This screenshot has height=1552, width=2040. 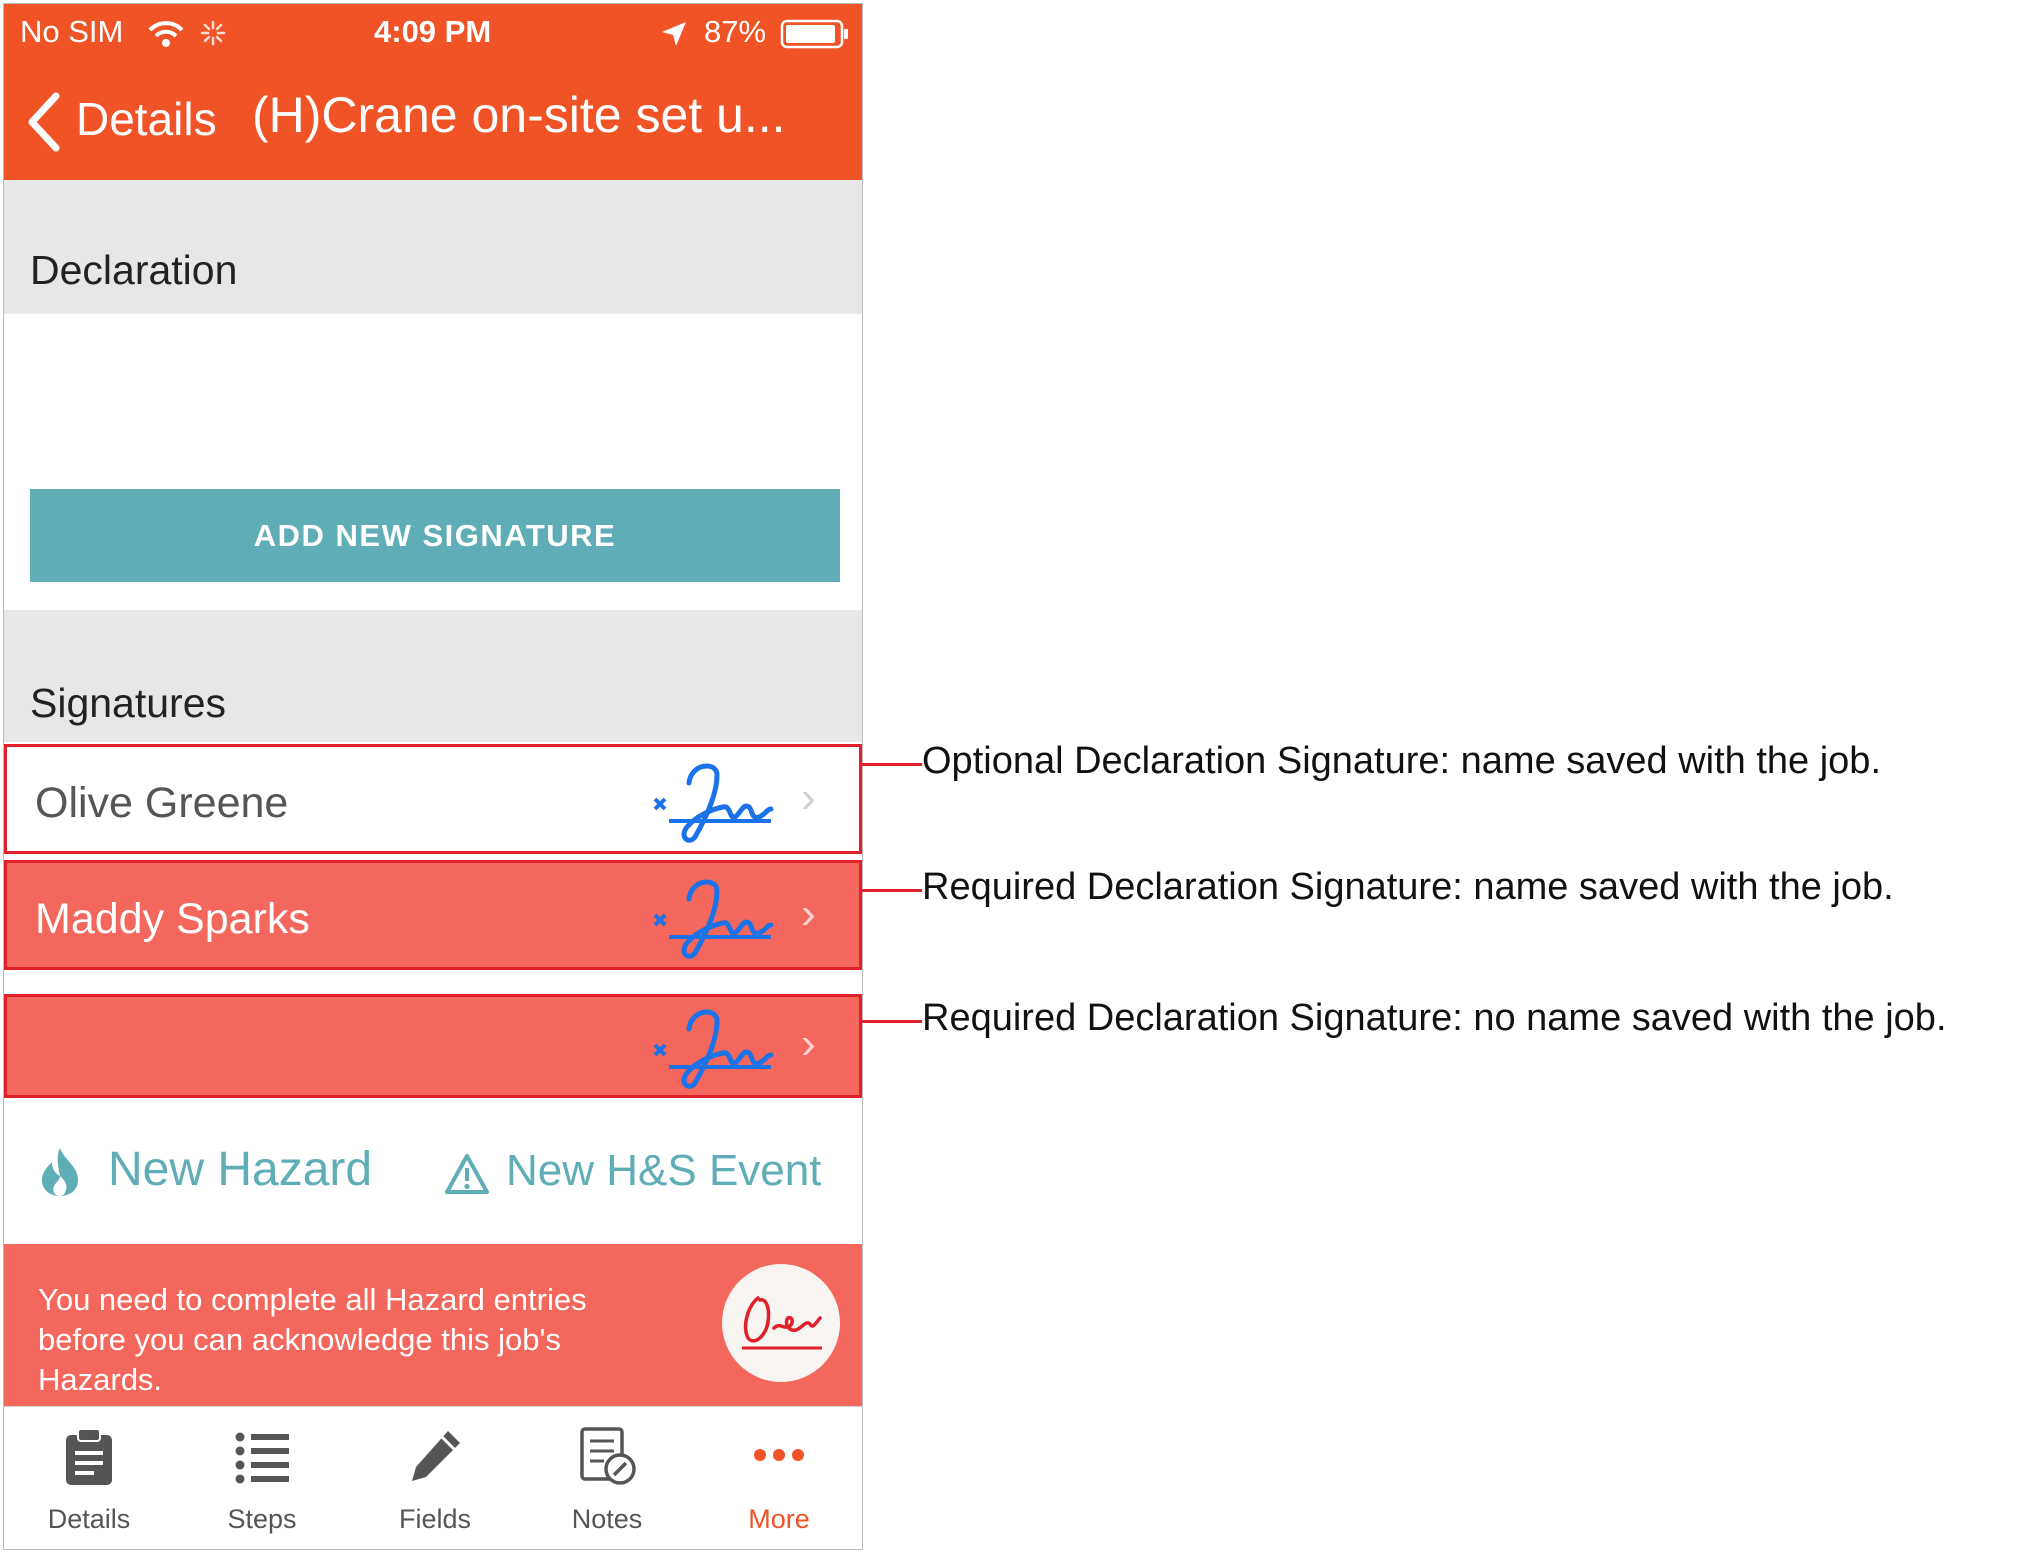 What do you see at coordinates (779, 1481) in the screenshot?
I see `tab-more: More` at bounding box center [779, 1481].